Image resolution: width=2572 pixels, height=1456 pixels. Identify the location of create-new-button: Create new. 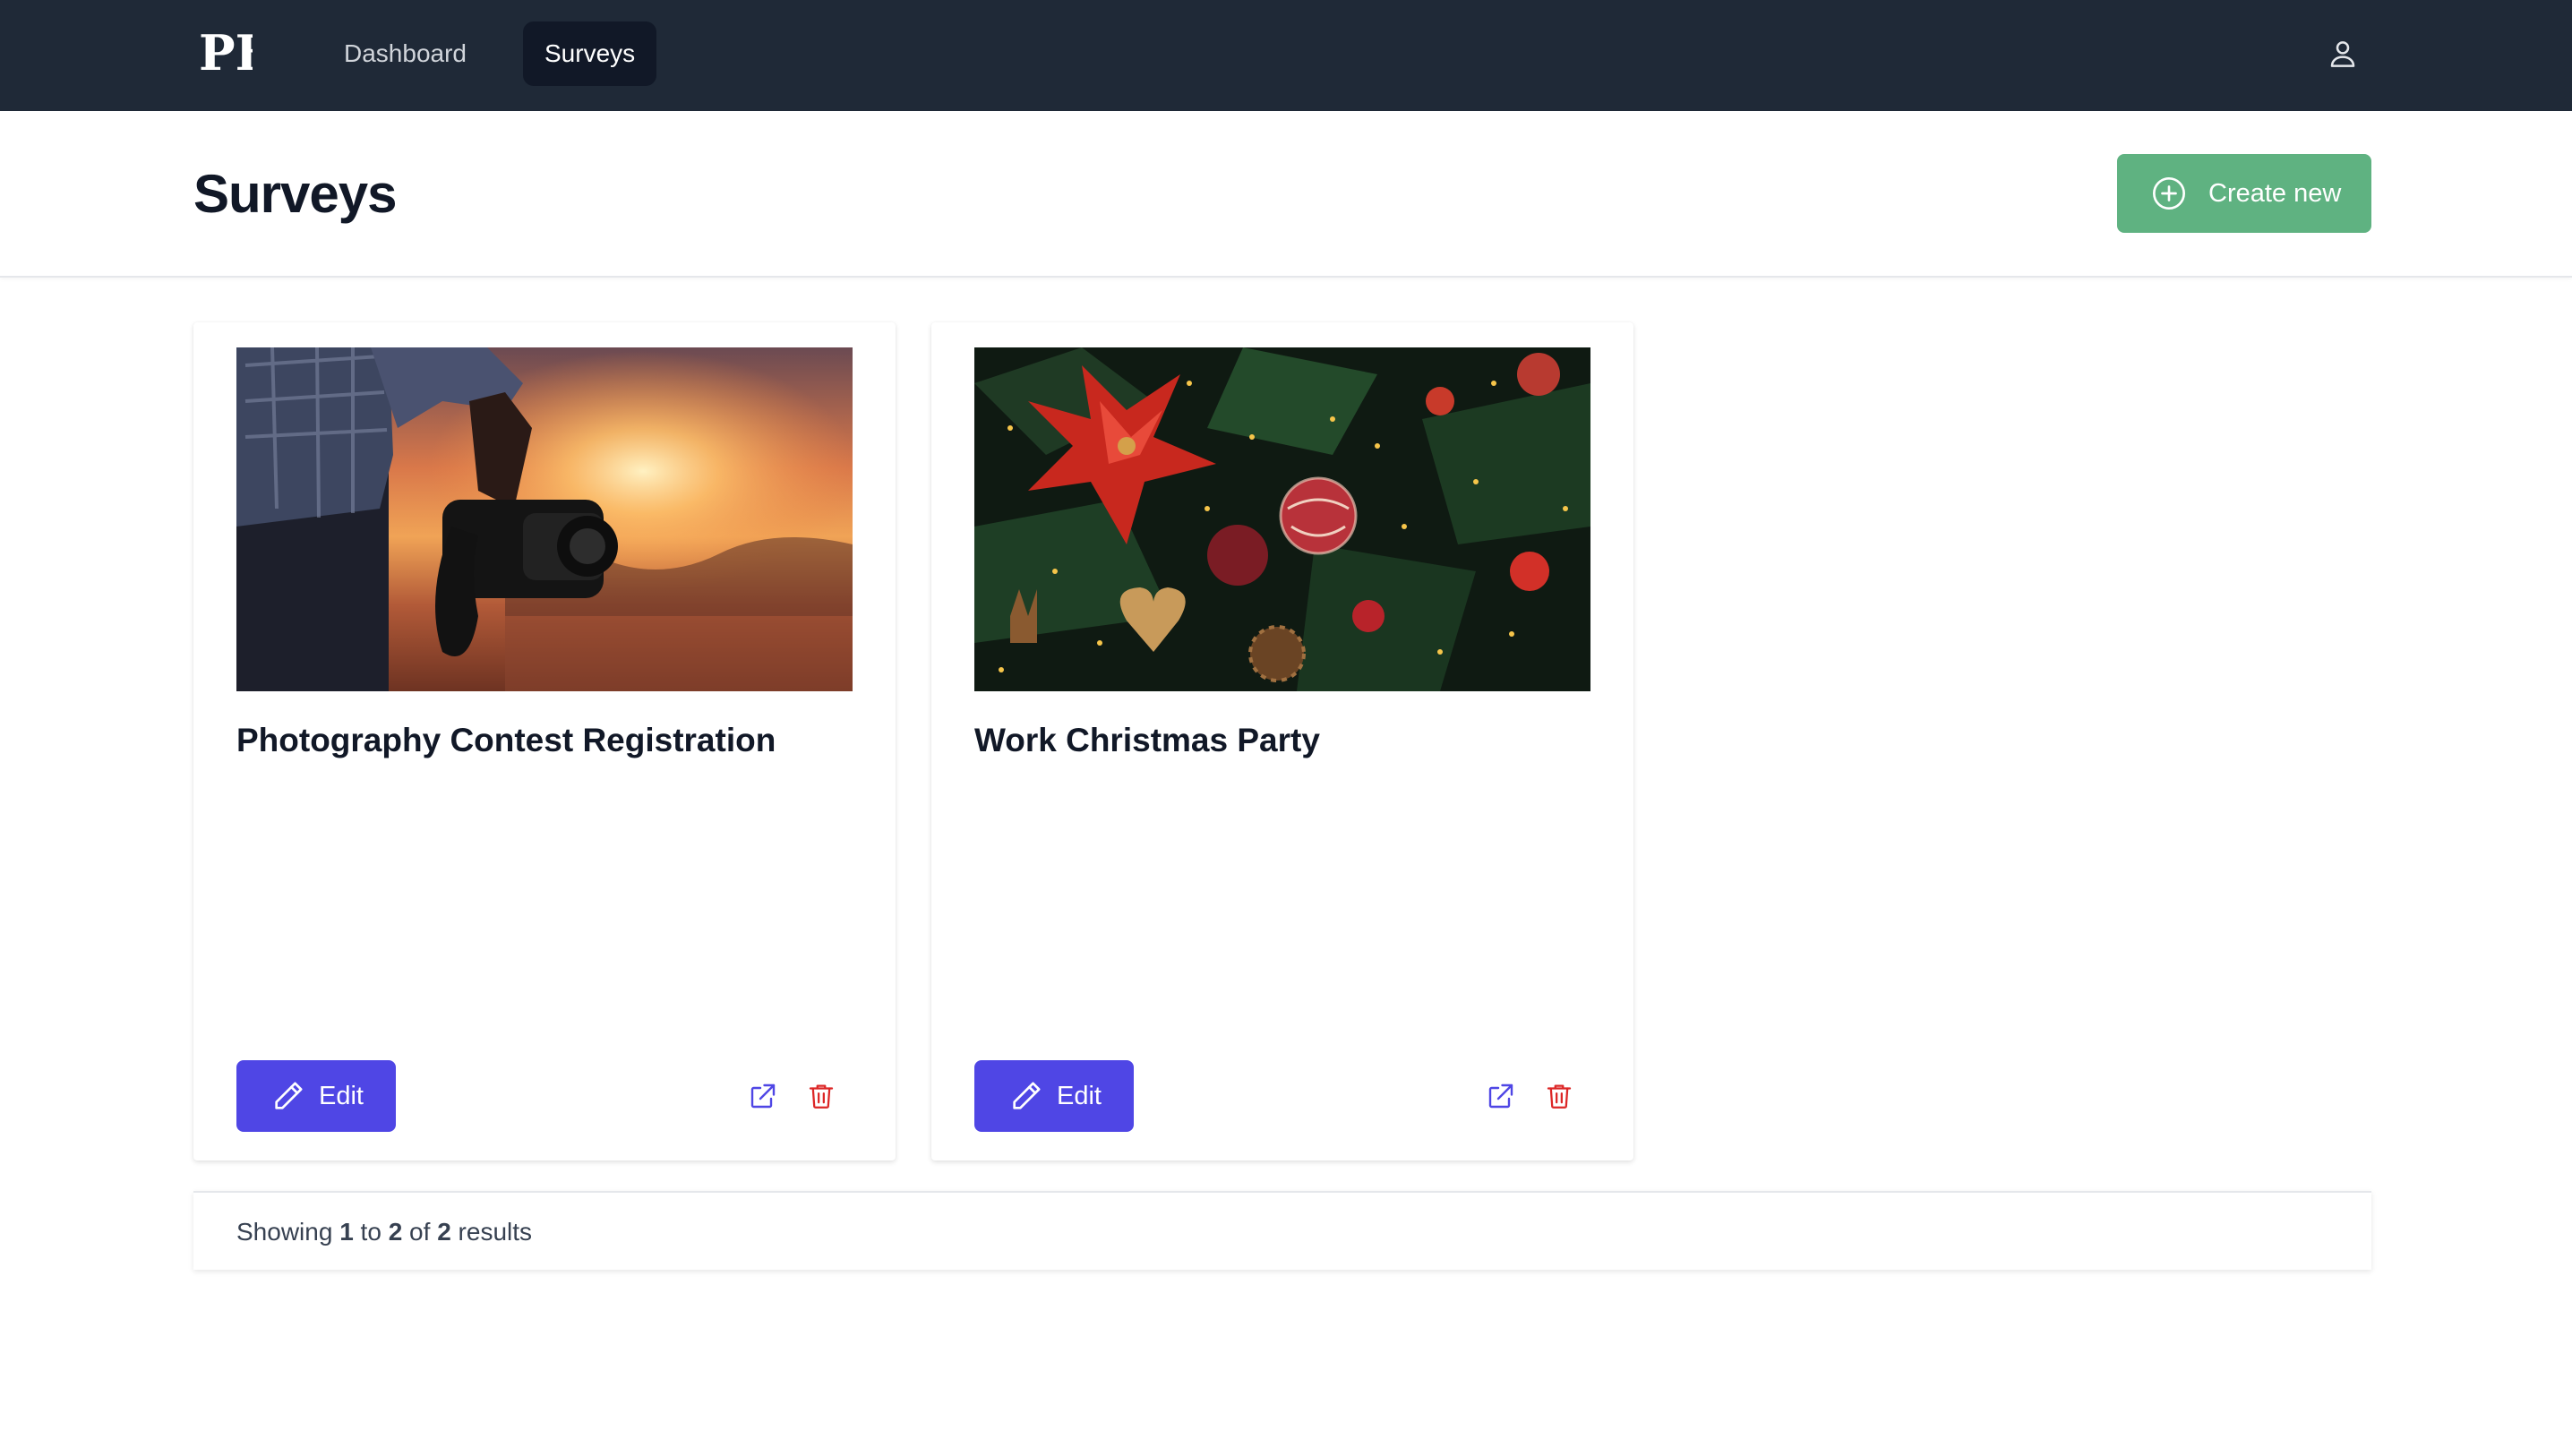
(2244, 193).